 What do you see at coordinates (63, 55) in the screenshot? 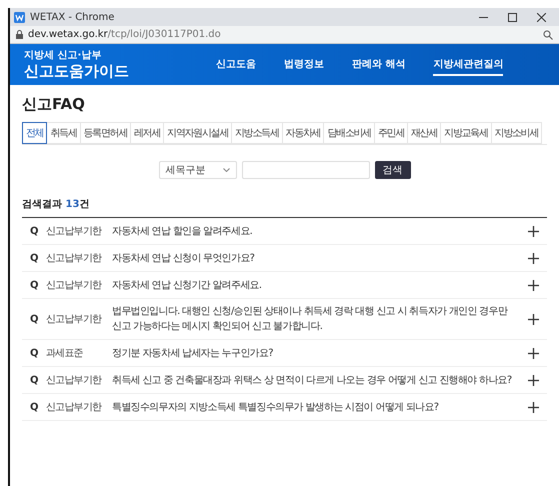
I see `site-subtitle: 지방세 신고·납부` at bounding box center [63, 55].